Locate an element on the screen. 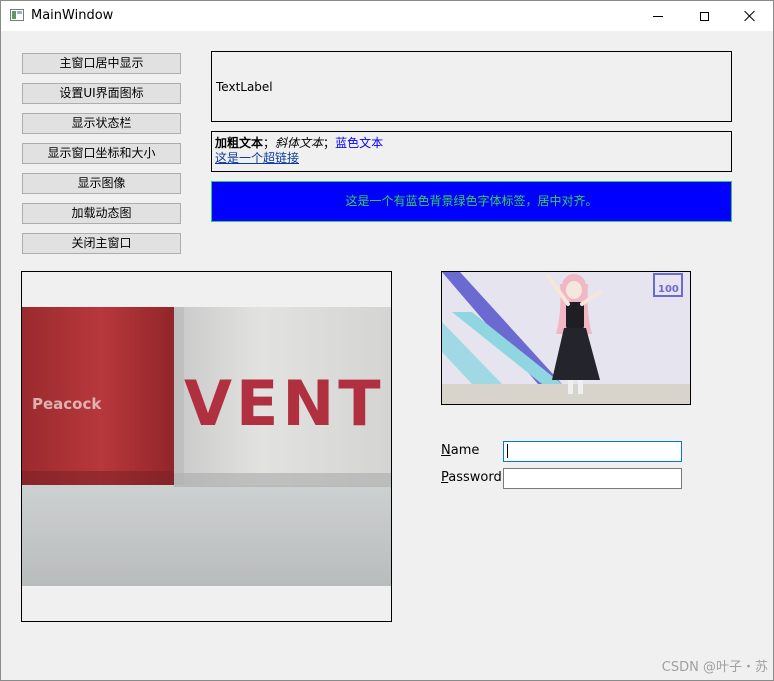 The width and height of the screenshot is (774, 681). minimize-button is located at coordinates (658, 16).